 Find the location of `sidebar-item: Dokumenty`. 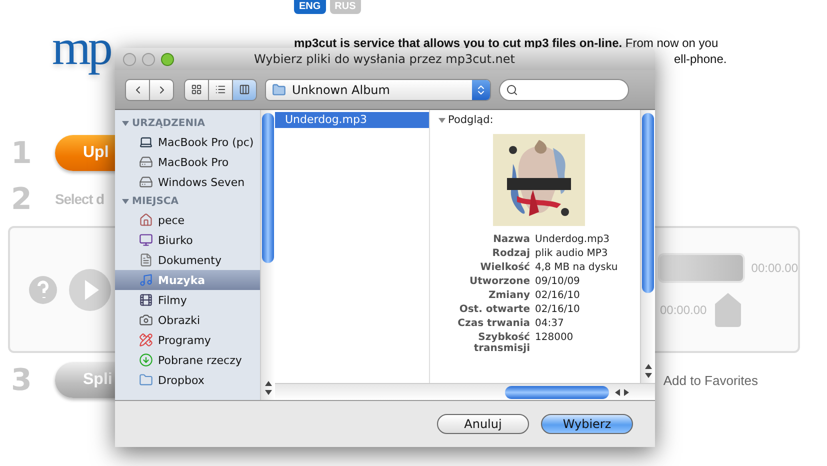

sidebar-item: Dokumenty is located at coordinates (187, 260).